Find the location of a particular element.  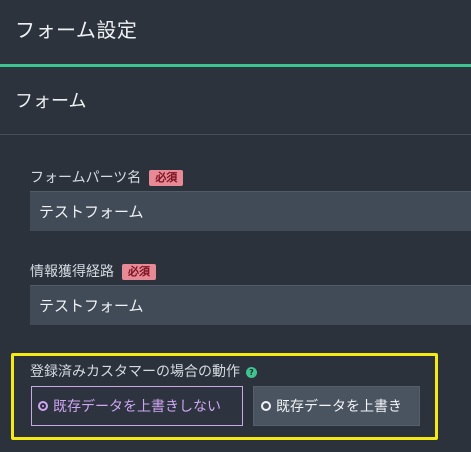

help-icon: ? is located at coordinates (251, 372).